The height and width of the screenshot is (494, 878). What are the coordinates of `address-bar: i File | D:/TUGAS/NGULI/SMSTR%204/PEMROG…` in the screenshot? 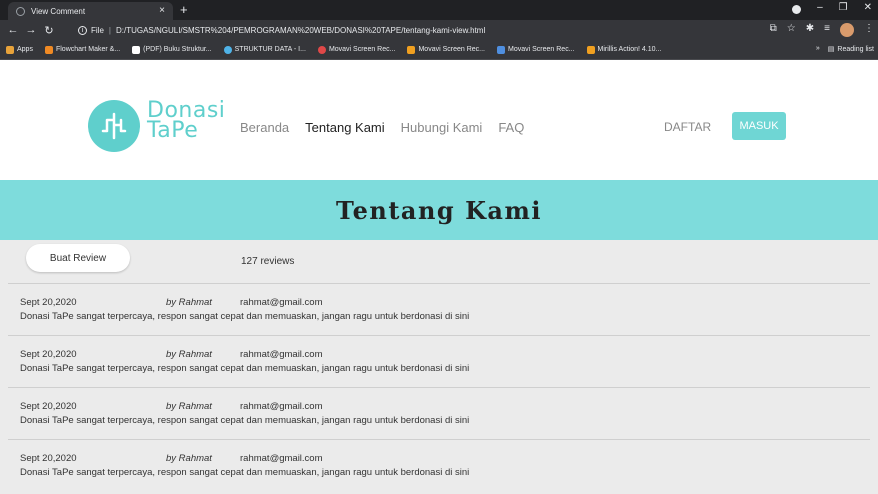 It's located at (281, 30).